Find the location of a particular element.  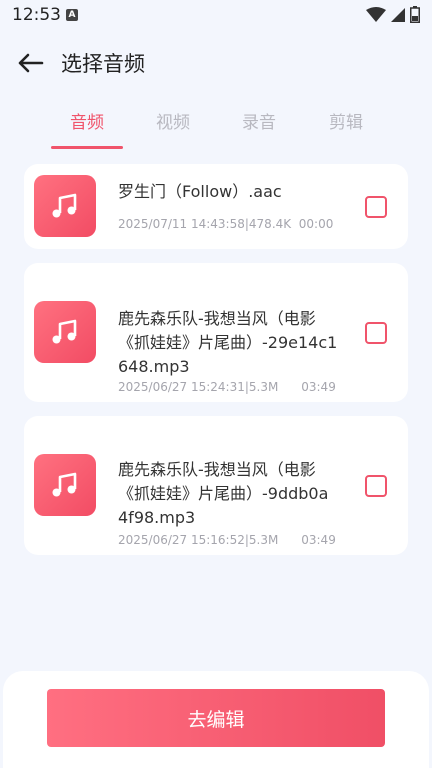

status-icons is located at coordinates (393, 14).